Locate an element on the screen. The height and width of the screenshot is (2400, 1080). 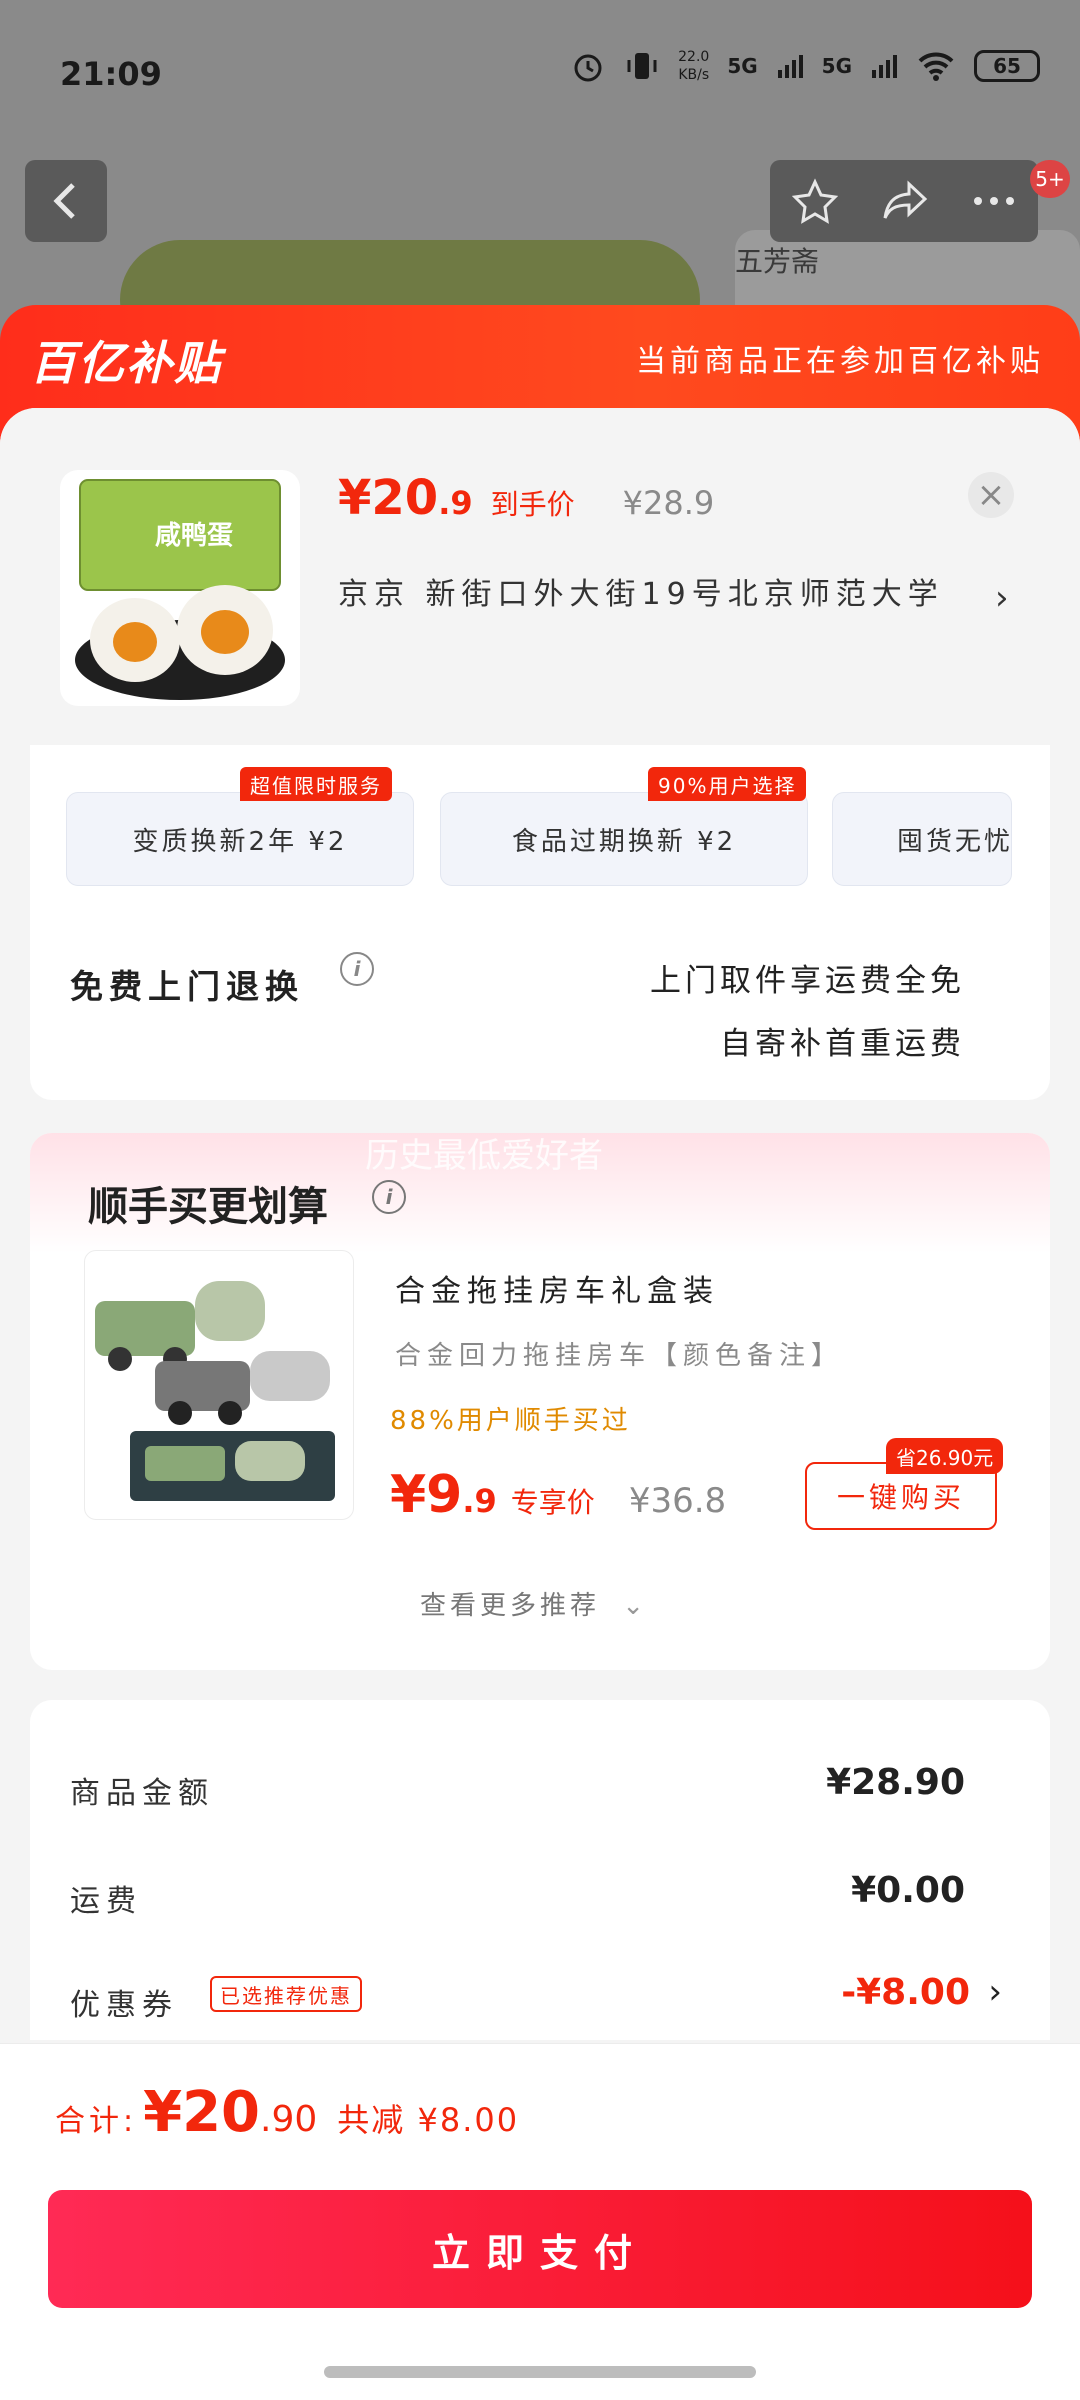
close-button: × is located at coordinates (991, 495).